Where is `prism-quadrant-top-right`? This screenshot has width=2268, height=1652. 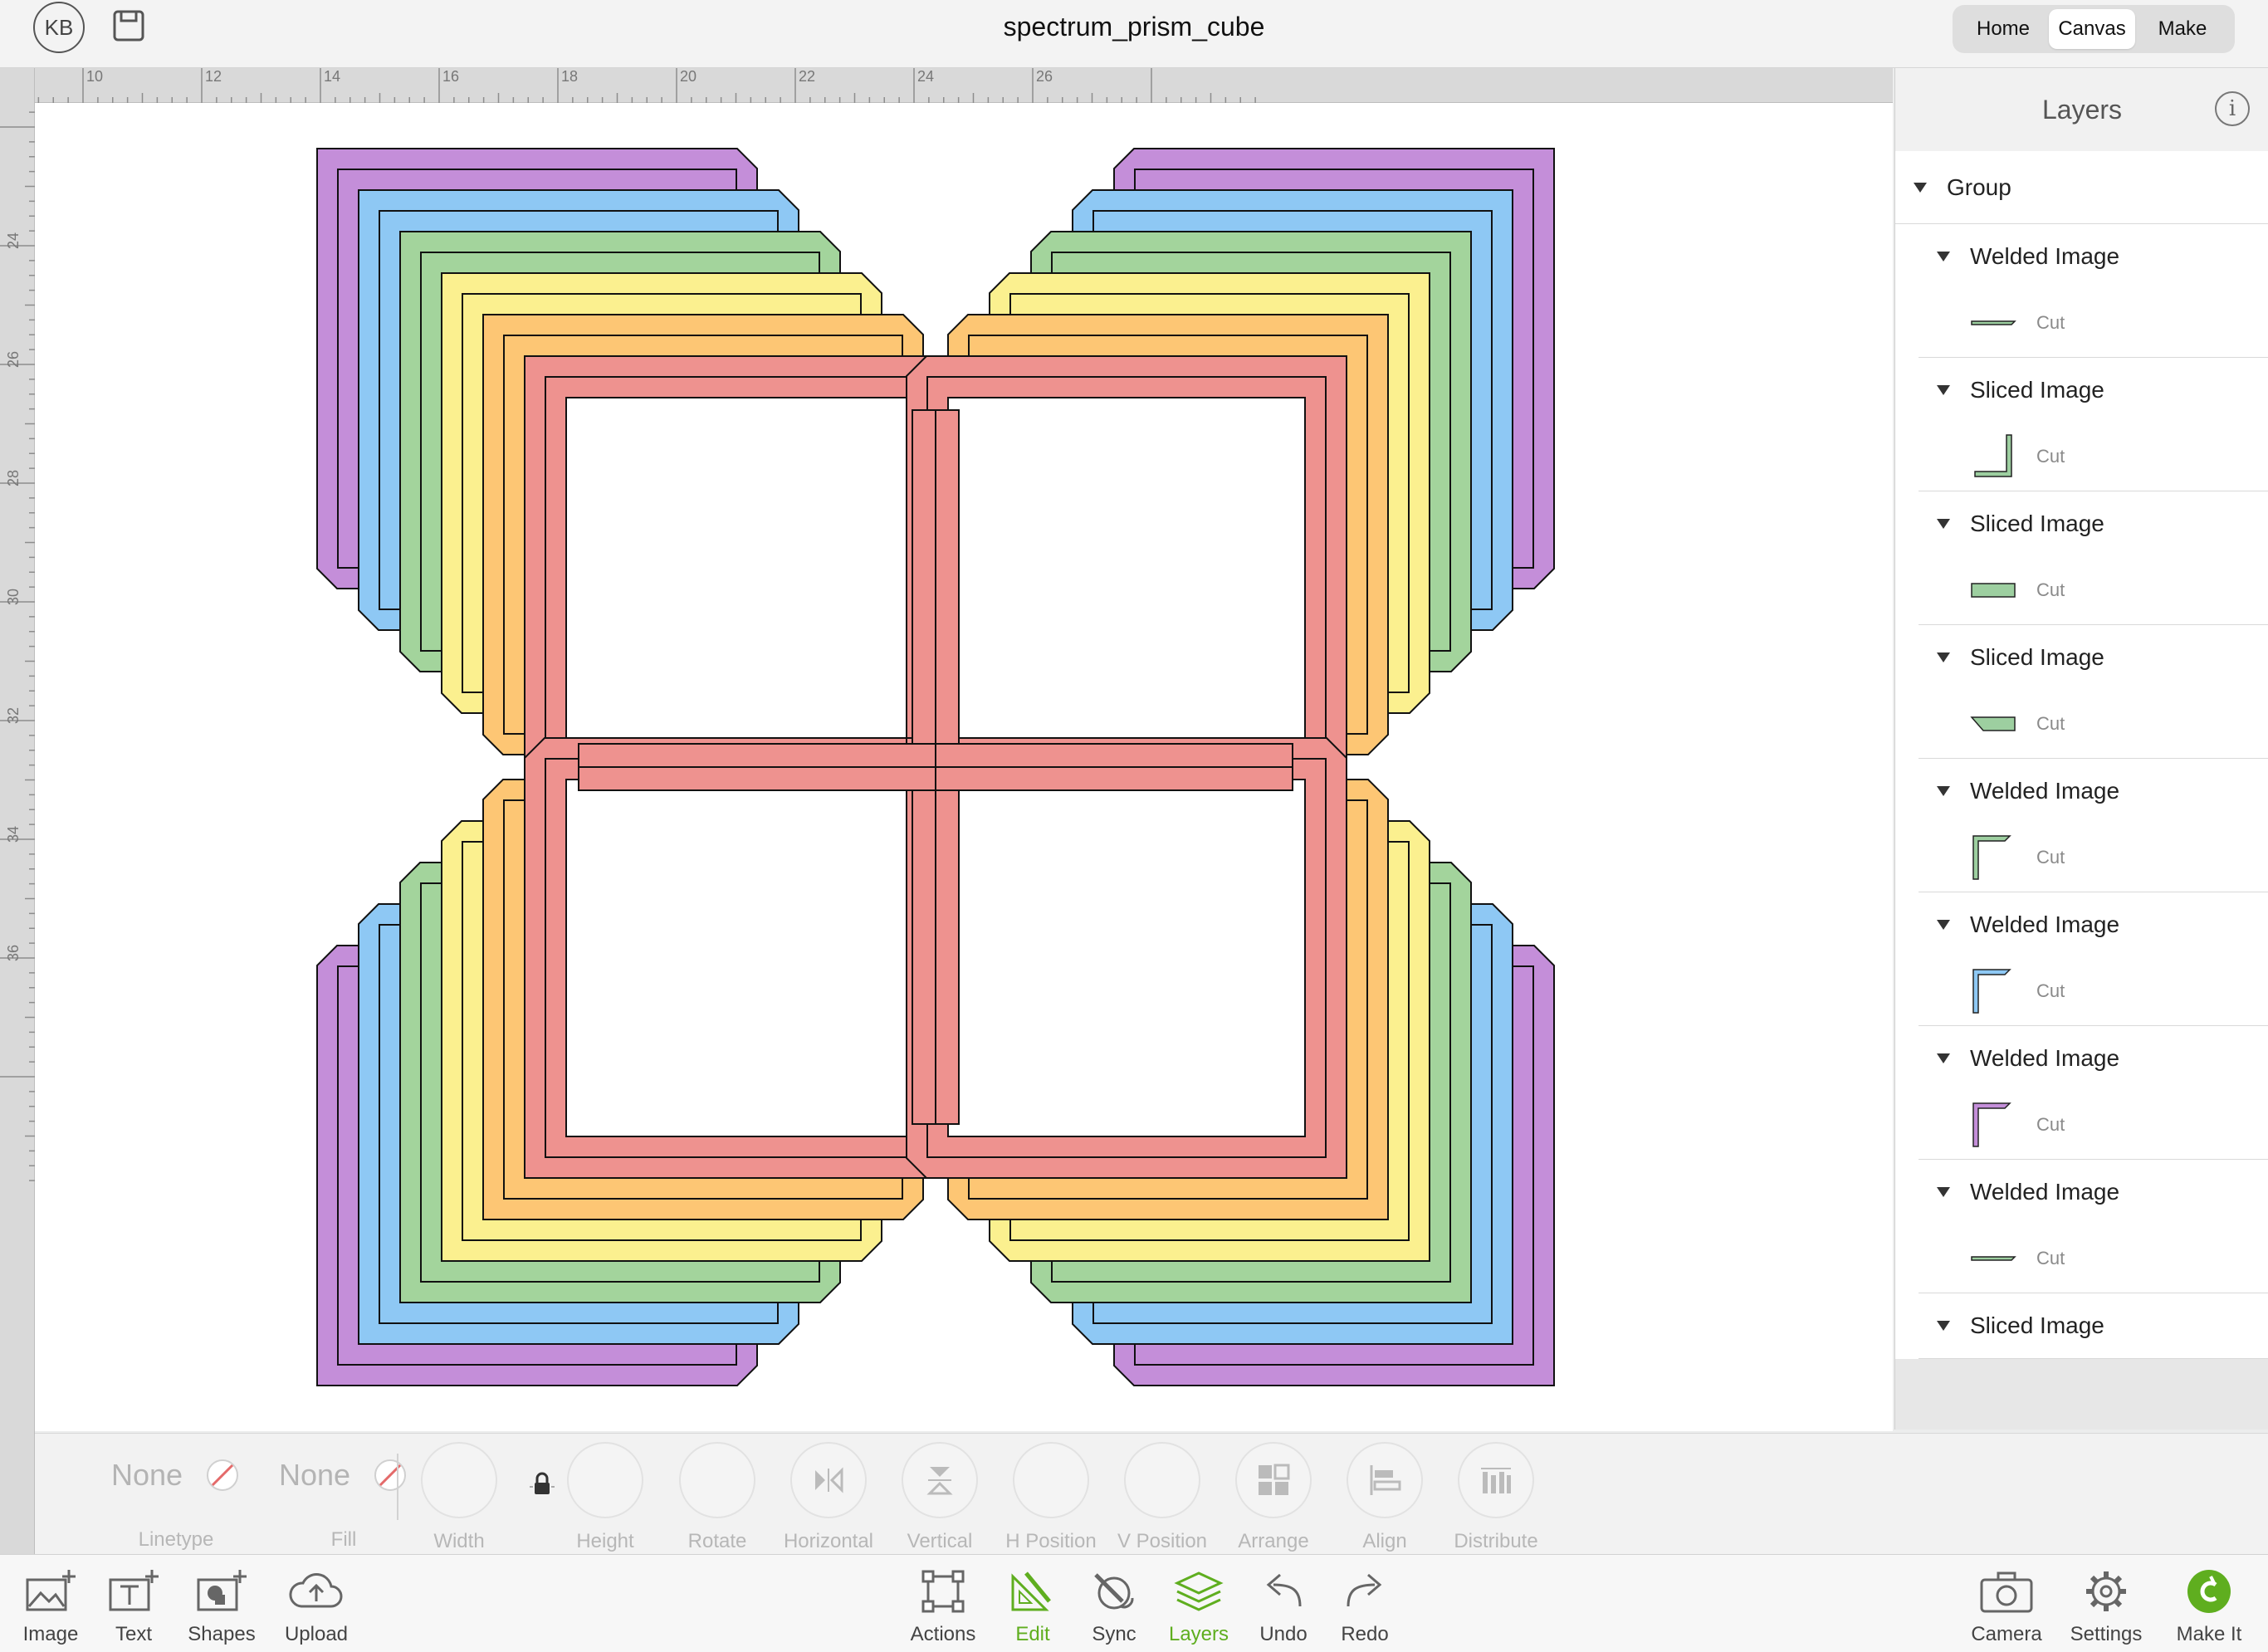
prism-quadrant-top-right is located at coordinates (1230, 472).